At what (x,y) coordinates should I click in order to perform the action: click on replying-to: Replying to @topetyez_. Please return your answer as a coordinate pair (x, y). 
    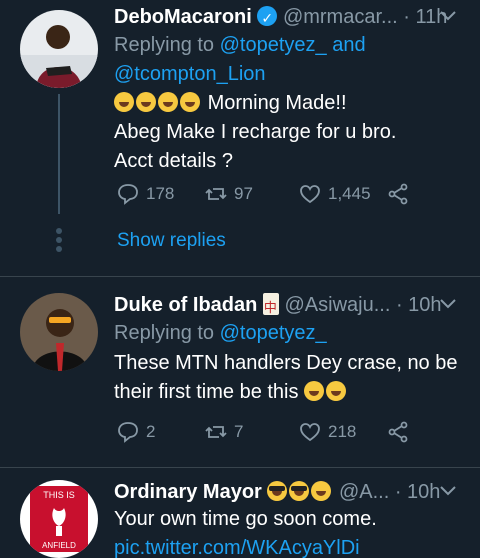
    Looking at the image, I should click on (287, 333).